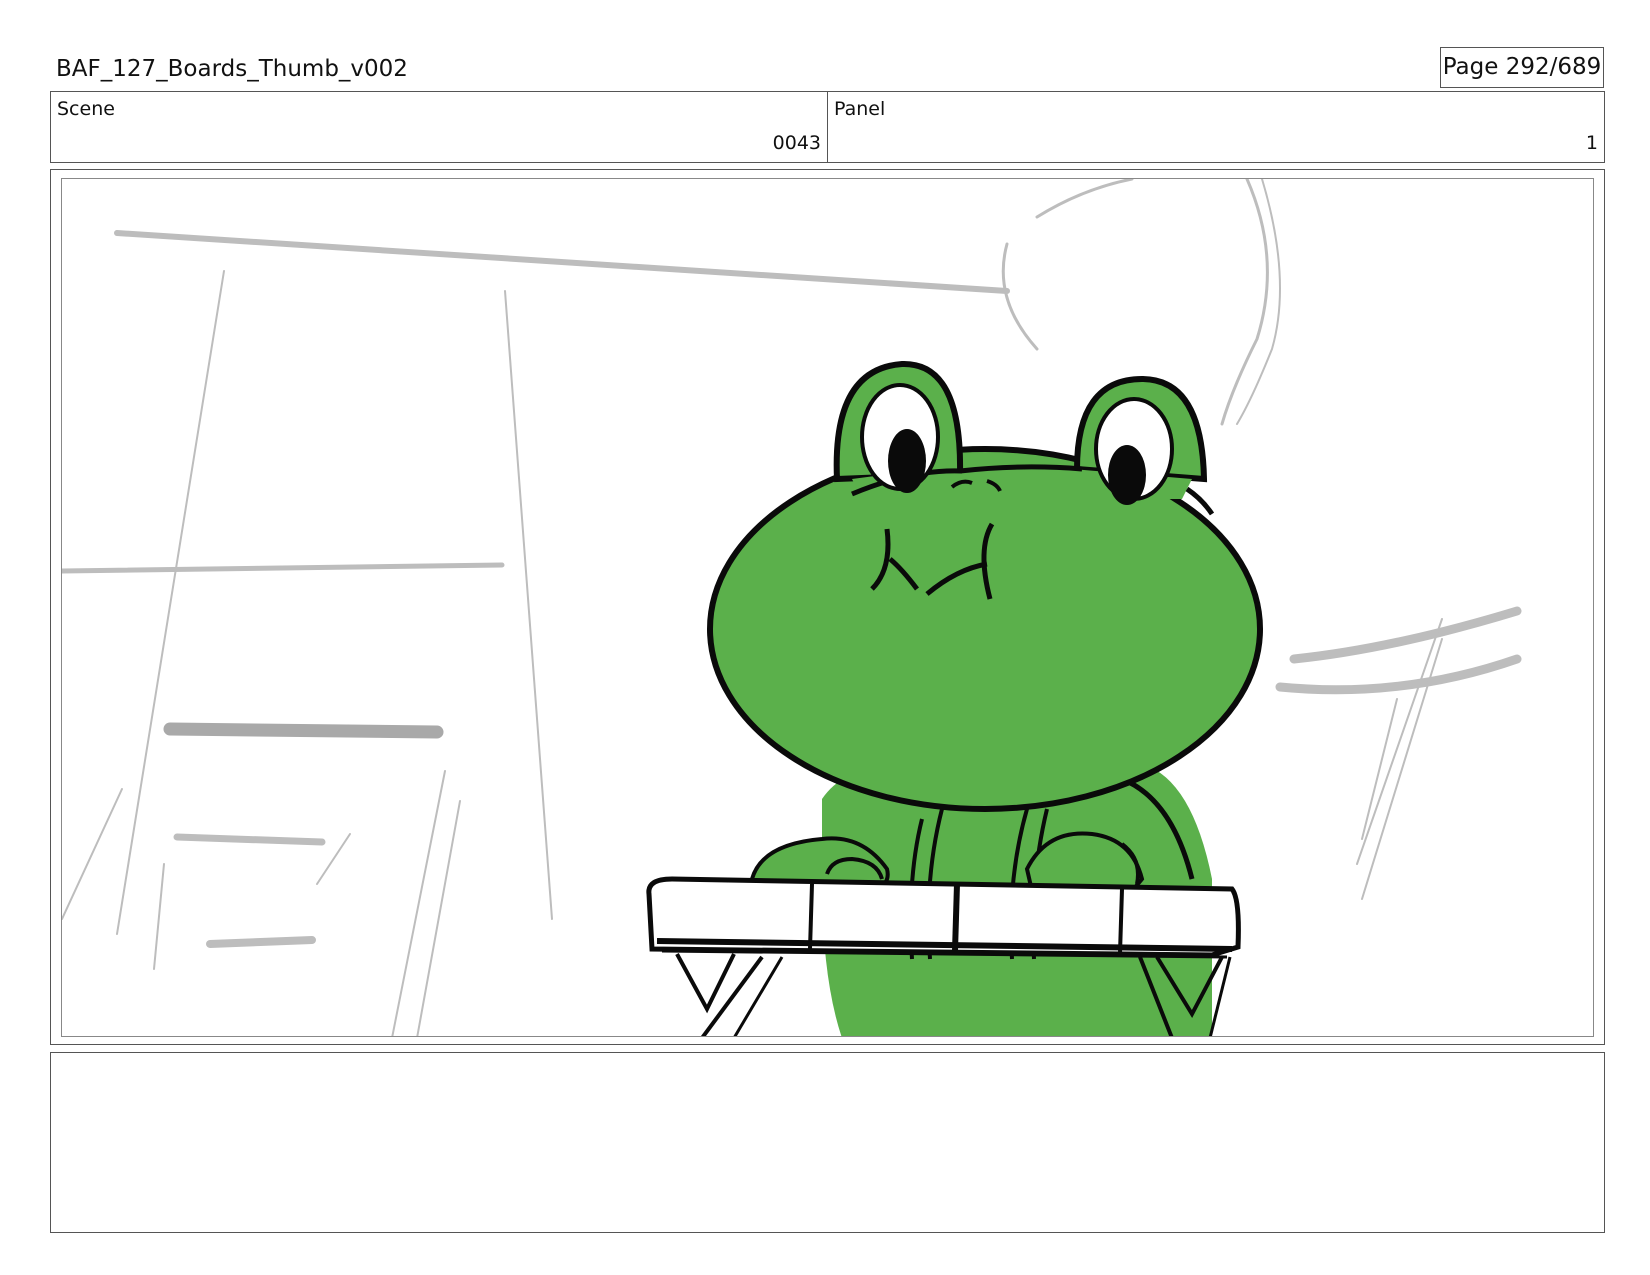  What do you see at coordinates (1522, 67) in the screenshot?
I see `page-number: Page 292/689` at bounding box center [1522, 67].